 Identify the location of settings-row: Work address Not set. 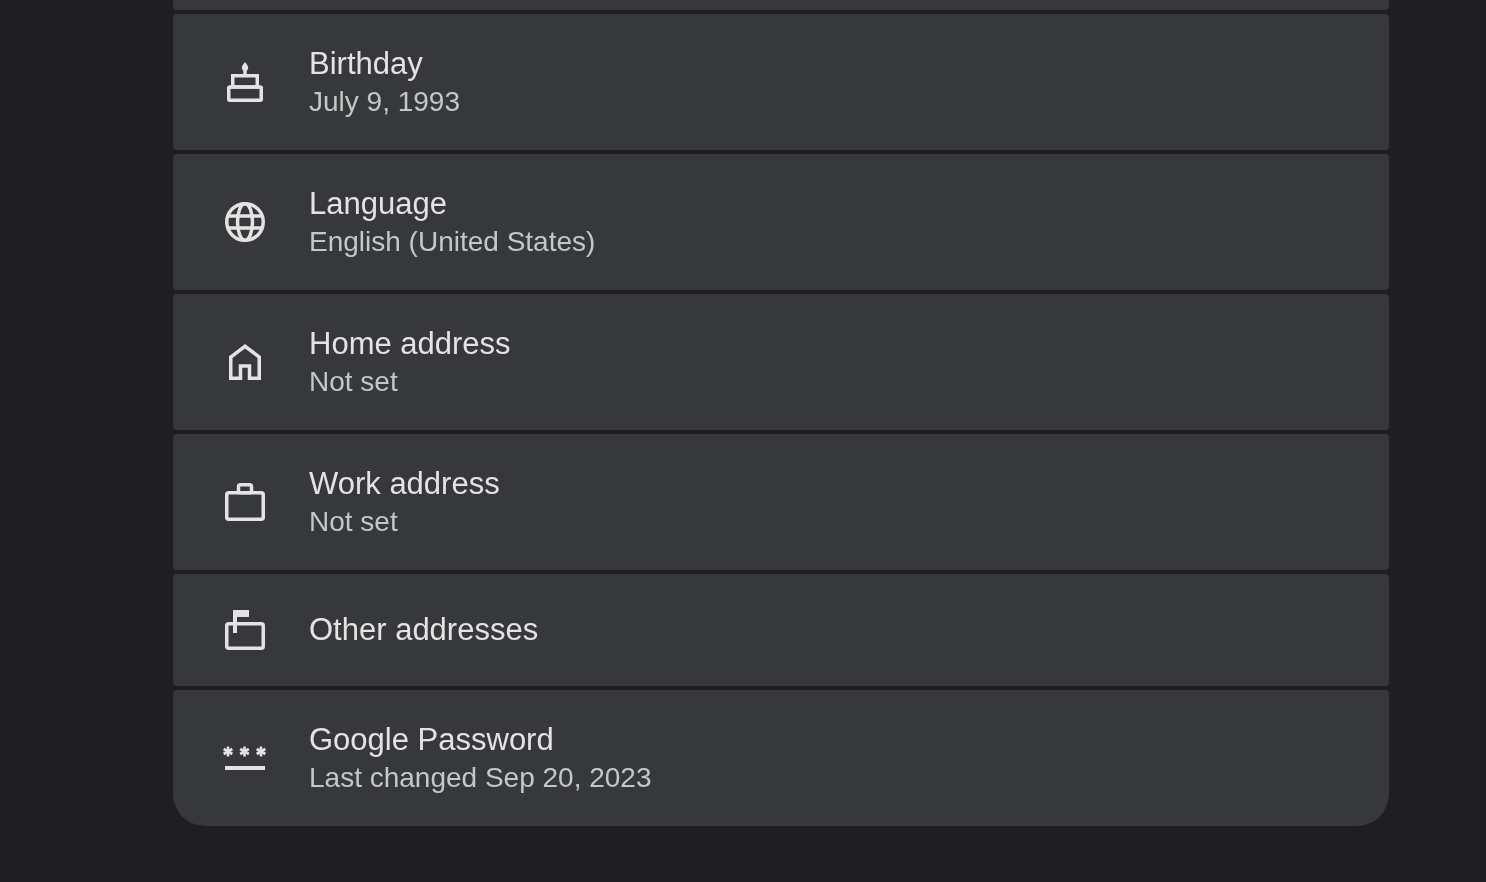
(781, 502).